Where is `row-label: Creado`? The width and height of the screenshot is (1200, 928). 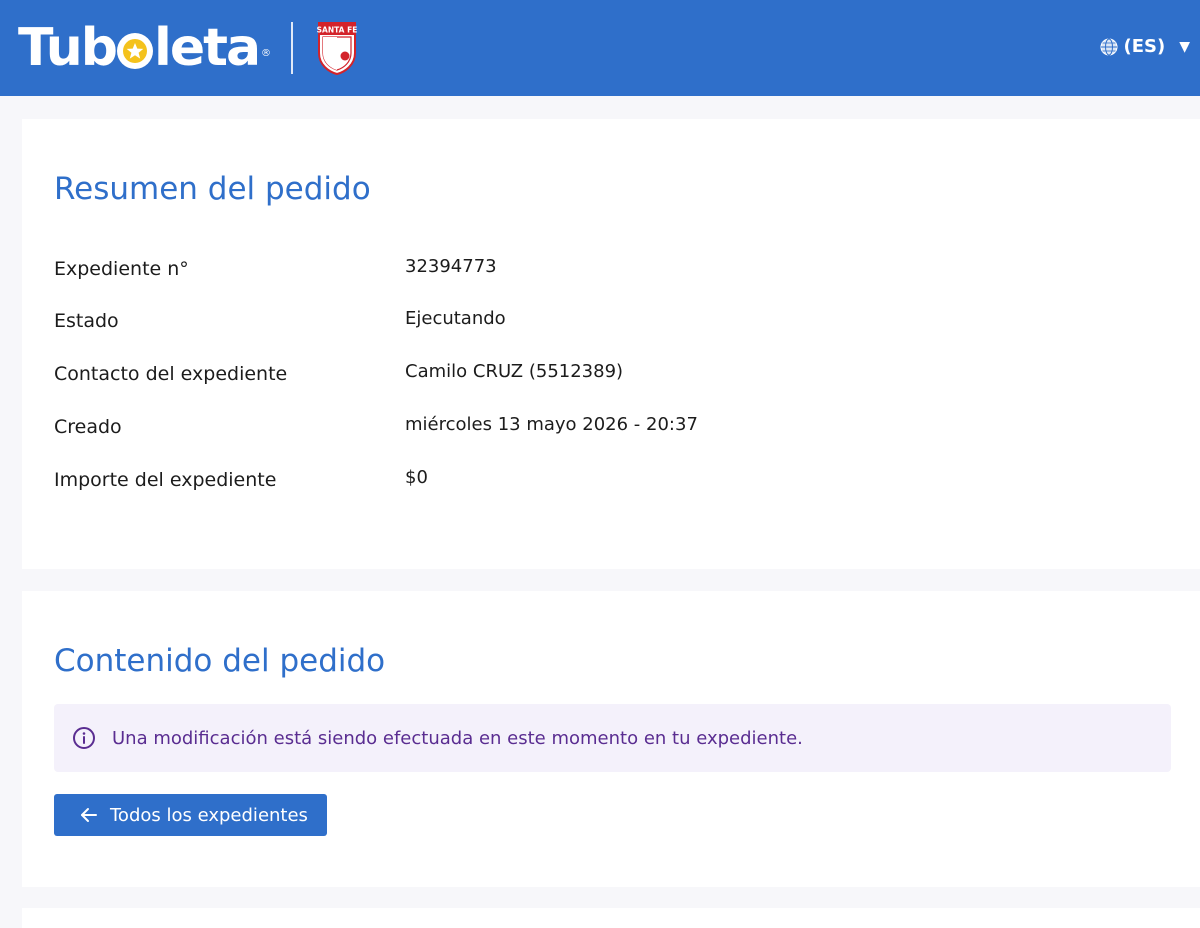
row-label: Creado is located at coordinates (88, 427).